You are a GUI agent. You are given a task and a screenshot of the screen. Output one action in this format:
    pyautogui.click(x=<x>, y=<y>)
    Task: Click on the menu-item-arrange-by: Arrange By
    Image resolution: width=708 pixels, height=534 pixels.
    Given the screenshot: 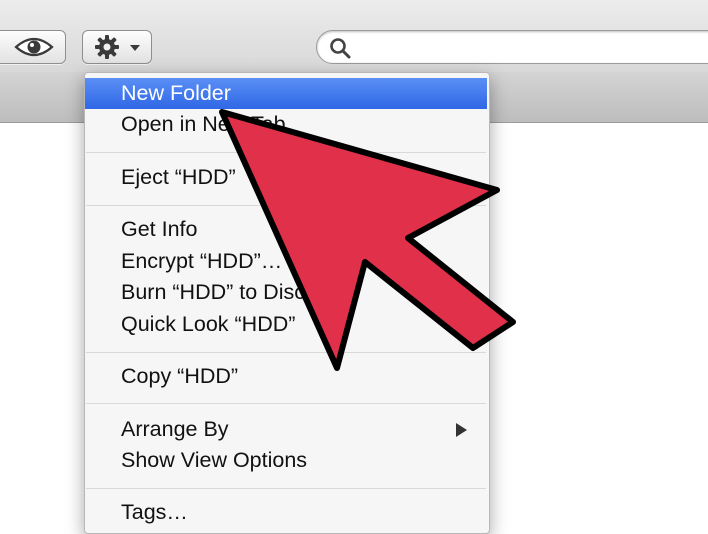 What is the action you would take?
    pyautogui.click(x=286, y=429)
    